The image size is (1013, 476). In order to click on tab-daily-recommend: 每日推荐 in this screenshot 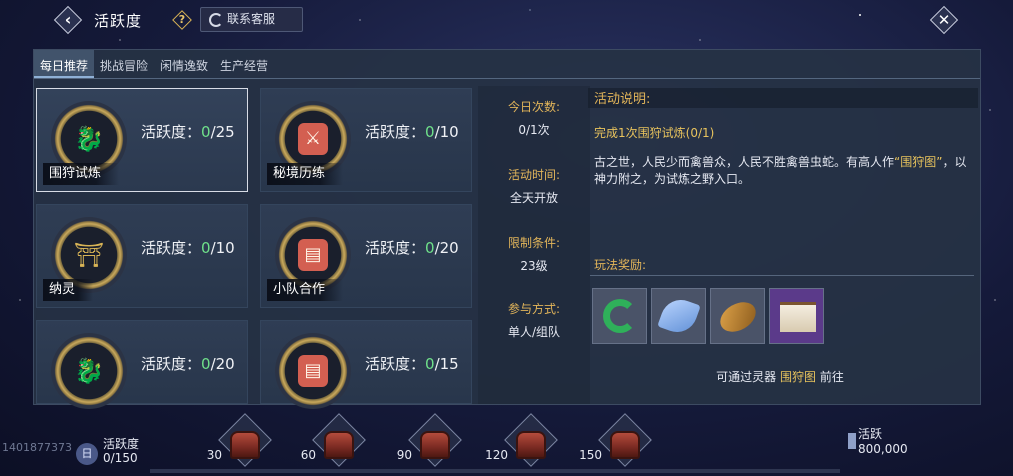, I will do `click(64, 64)`.